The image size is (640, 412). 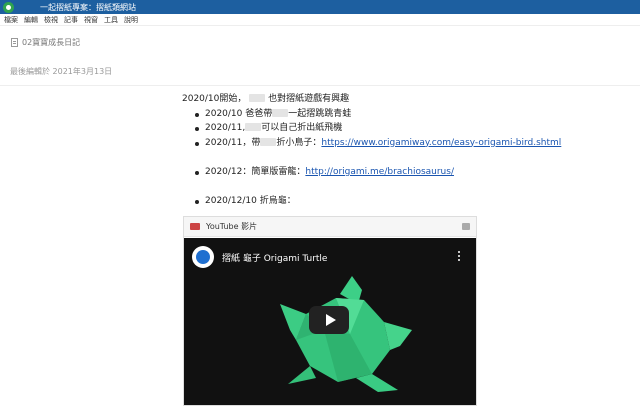 I want to click on youtube-header-label: YouTube 影片, so click(x=232, y=226).